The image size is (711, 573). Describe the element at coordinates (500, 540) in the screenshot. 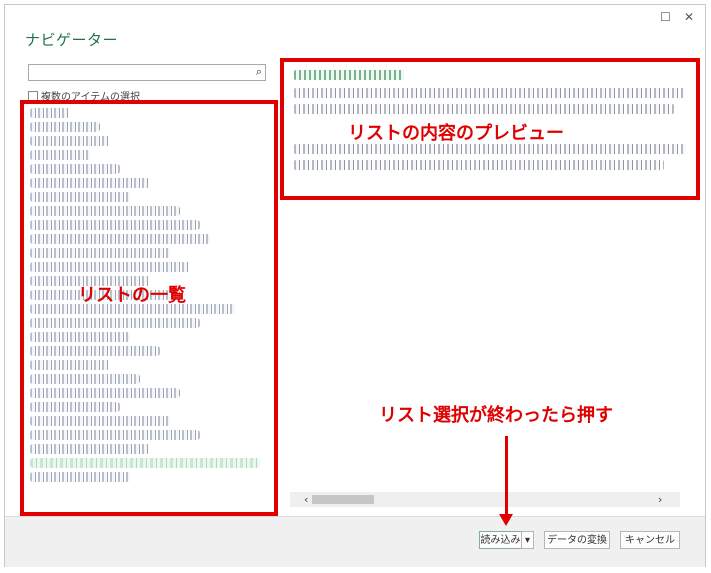

I see `load-button: 読み込み` at that location.